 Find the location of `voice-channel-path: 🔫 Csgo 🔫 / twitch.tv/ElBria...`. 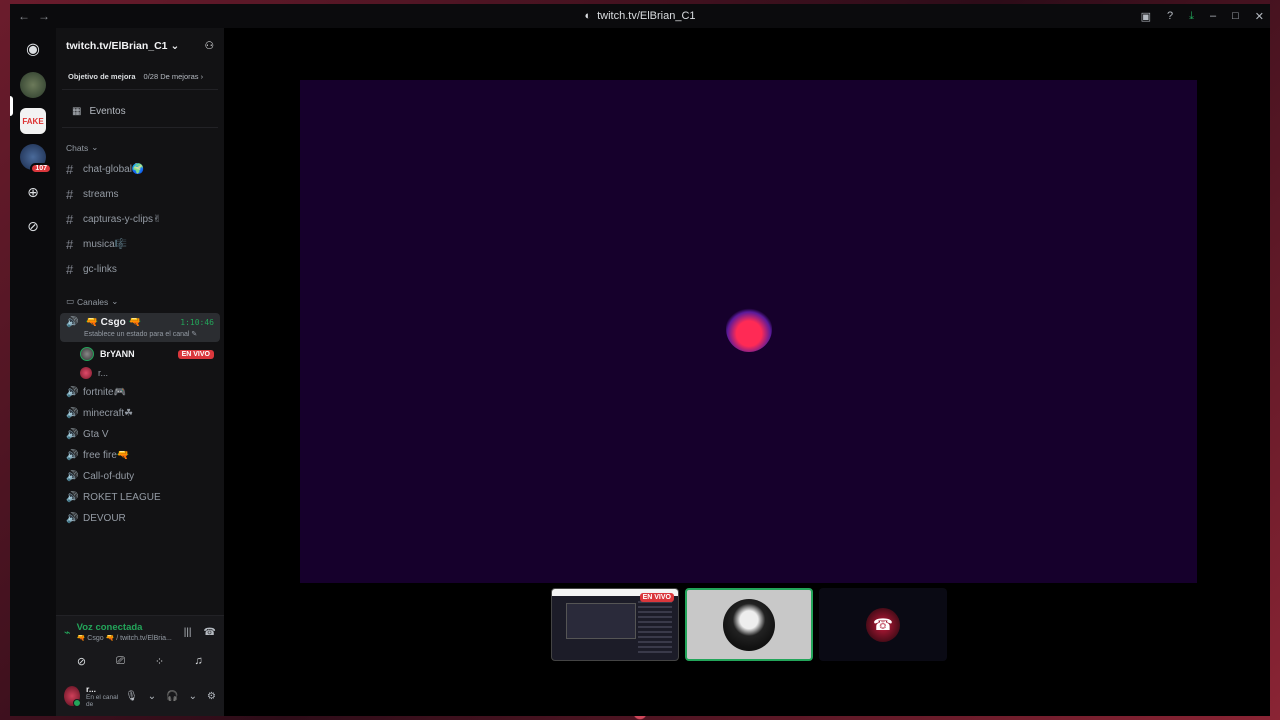

voice-channel-path: 🔫 Csgo 🔫 / twitch.tv/ElBria... is located at coordinates (124, 638).